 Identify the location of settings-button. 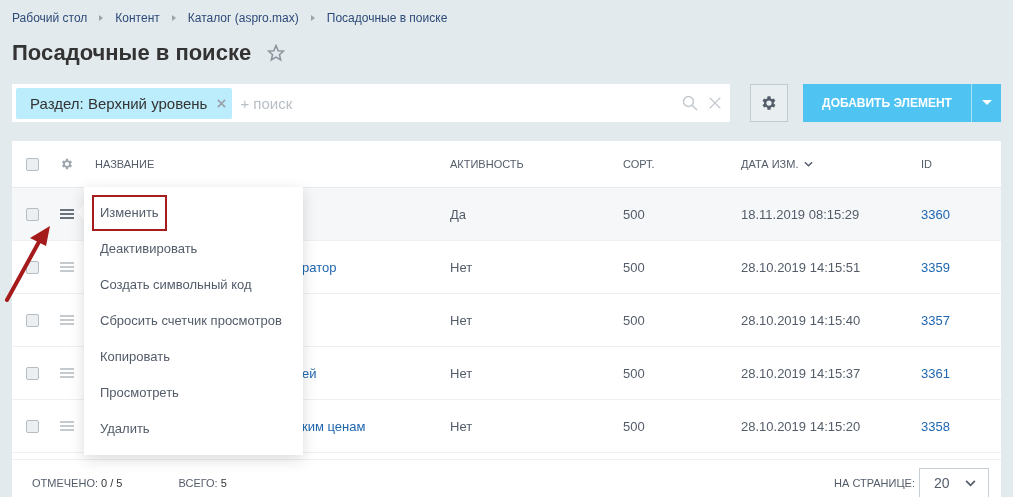
(769, 103).